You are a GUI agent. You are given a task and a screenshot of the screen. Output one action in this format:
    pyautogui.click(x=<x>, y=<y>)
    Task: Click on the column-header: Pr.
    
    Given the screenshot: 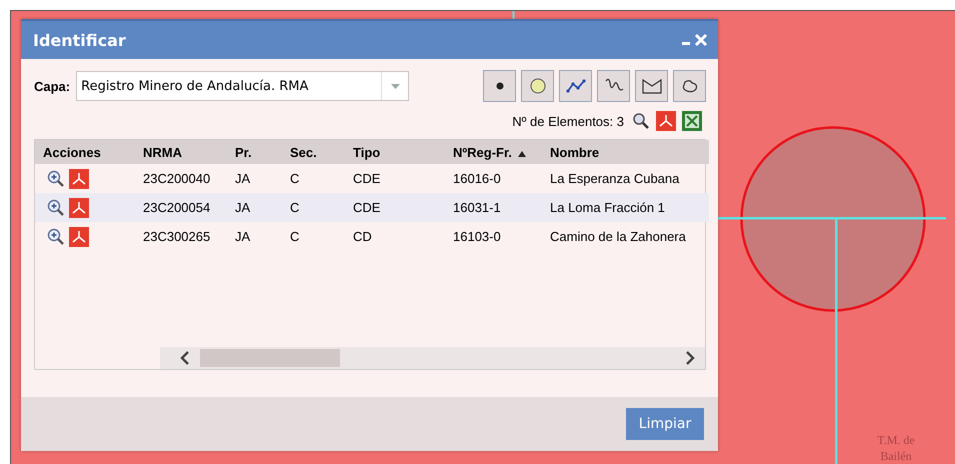 What is the action you would take?
    pyautogui.click(x=254, y=152)
    